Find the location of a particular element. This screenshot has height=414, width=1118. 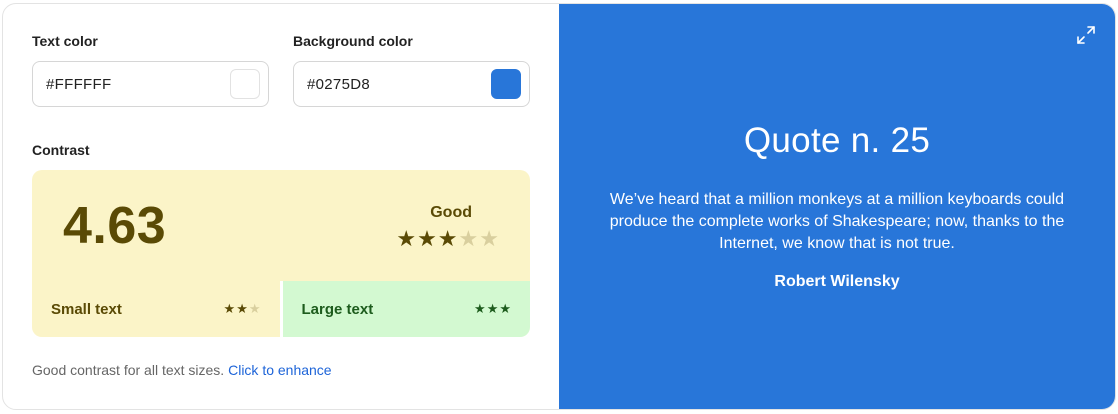

text-color-field: #FFFFFF is located at coordinates (150, 84).